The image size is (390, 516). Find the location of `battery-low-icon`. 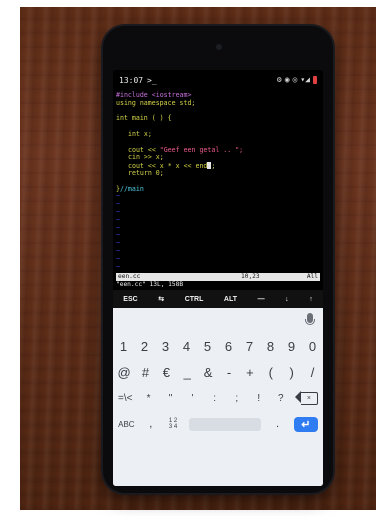

battery-low-icon is located at coordinates (315, 79).